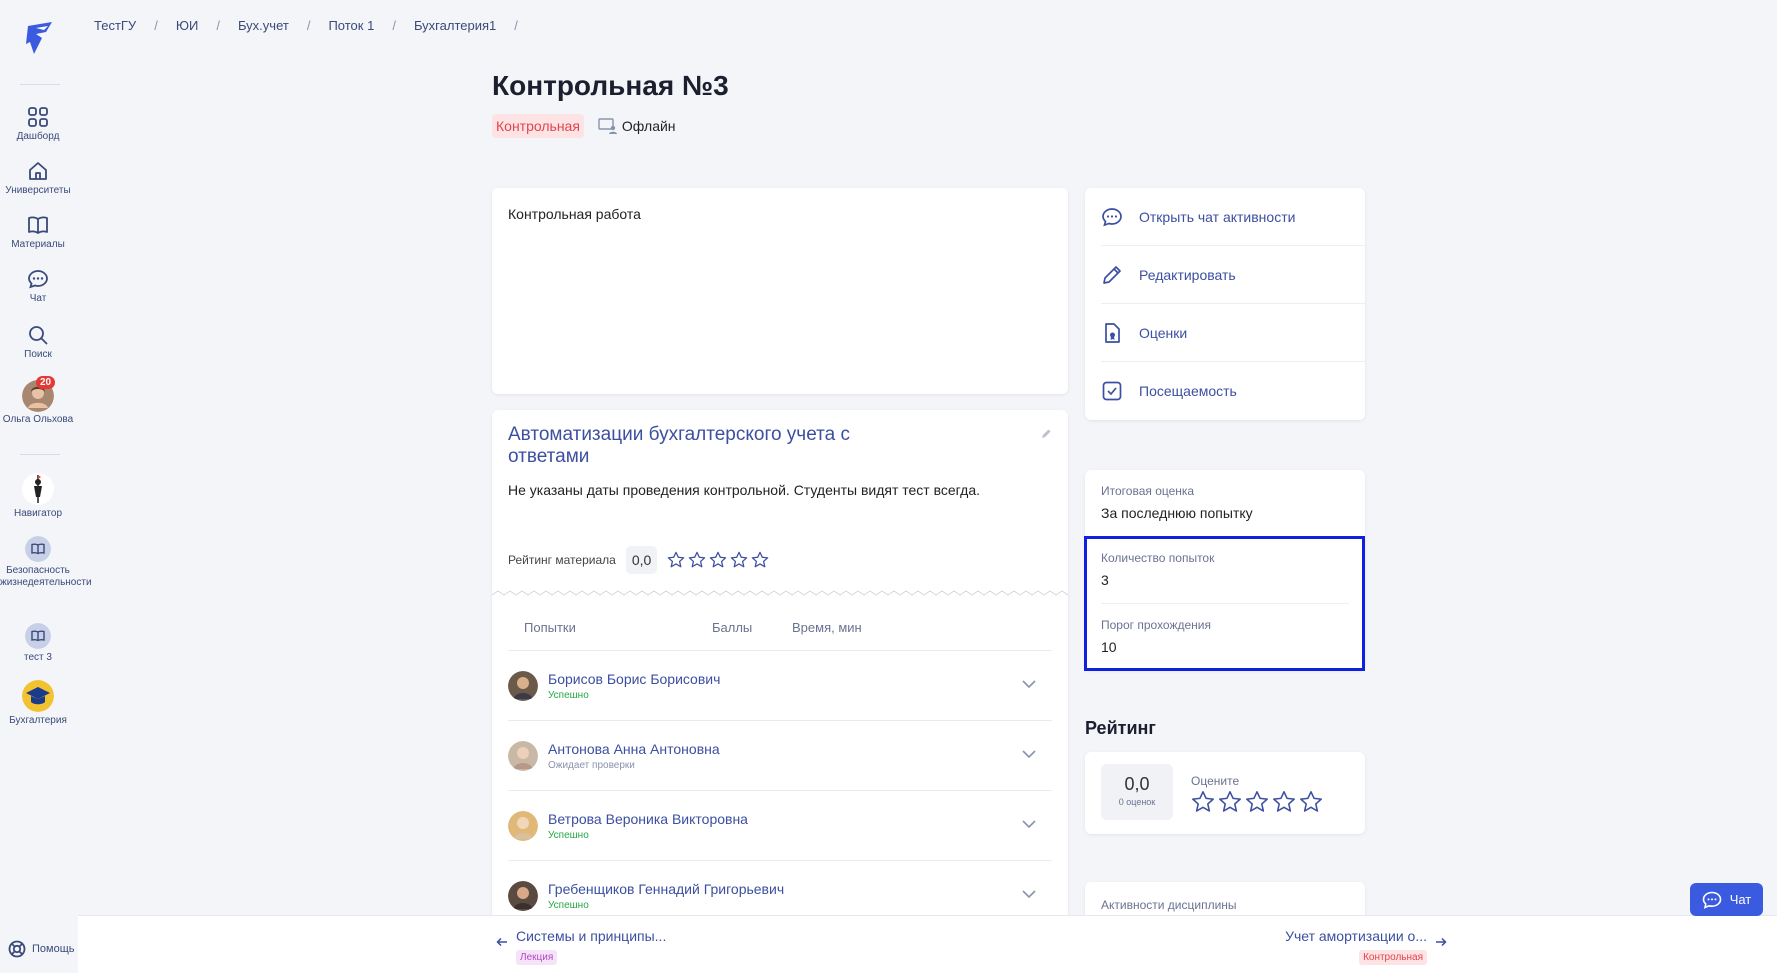 The height and width of the screenshot is (973, 1777). I want to click on breadcrumb-item: Поток 1, so click(351, 25).